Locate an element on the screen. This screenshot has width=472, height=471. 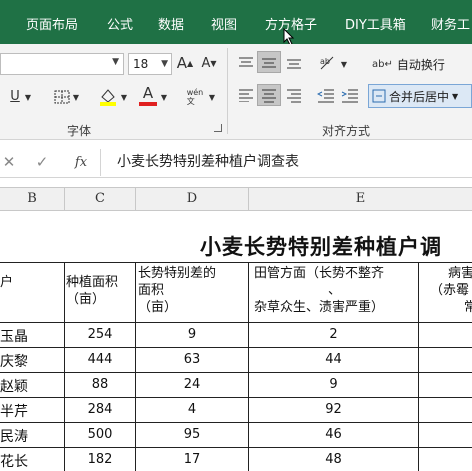
household-name-cell: 庆黎 is located at coordinates (14, 361).